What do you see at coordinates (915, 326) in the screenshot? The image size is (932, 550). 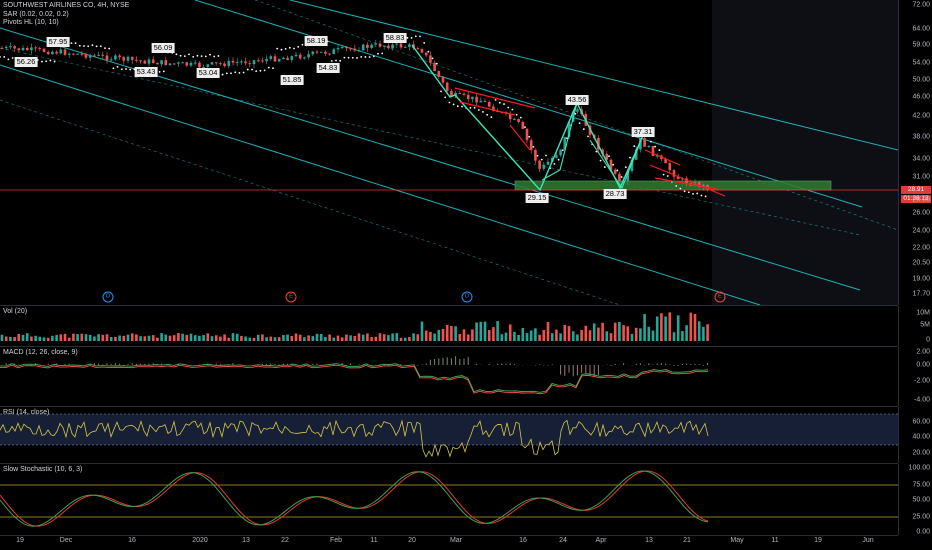 I see `volume-axis: 10M 5M 0` at bounding box center [915, 326].